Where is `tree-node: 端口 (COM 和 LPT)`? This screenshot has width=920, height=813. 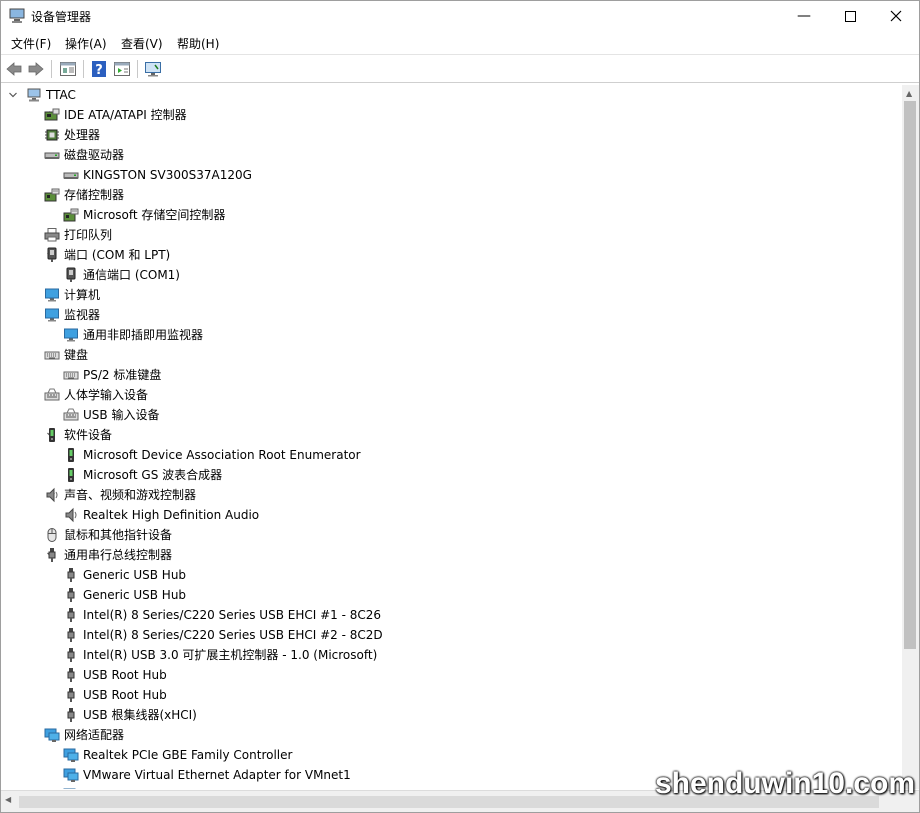
tree-node: 端口 (COM 和 LPT) is located at coordinates (450, 255).